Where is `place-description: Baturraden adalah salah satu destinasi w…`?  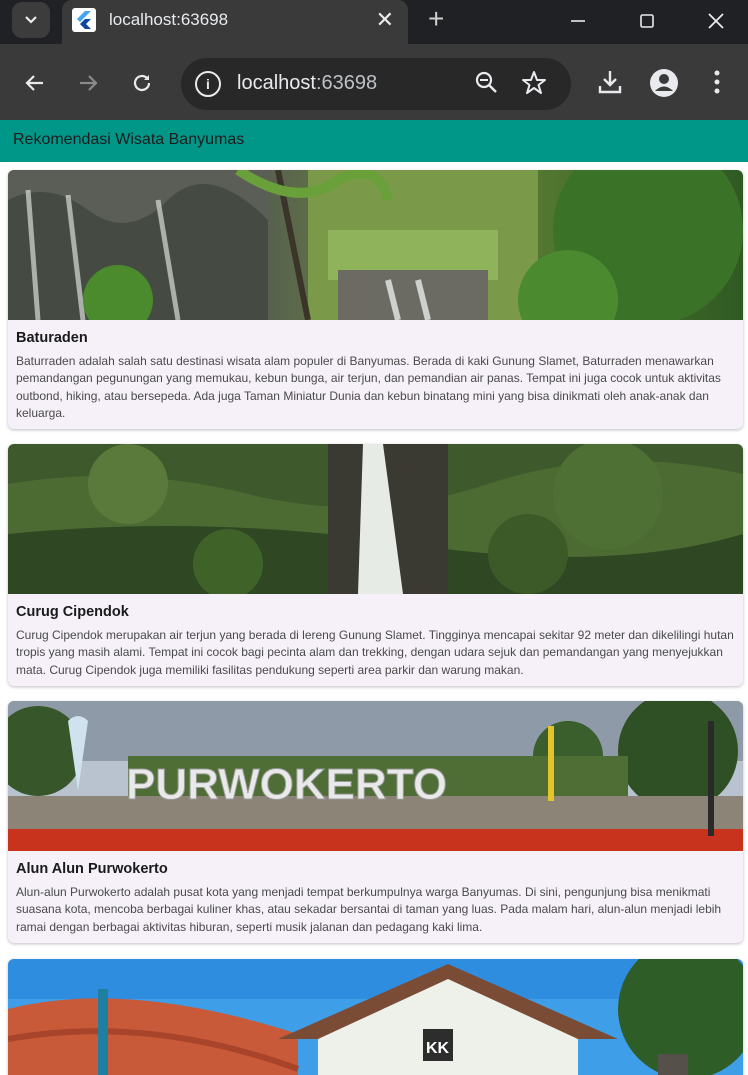 place-description: Baturraden adalah salah satu destinasi w… is located at coordinates (368, 387).